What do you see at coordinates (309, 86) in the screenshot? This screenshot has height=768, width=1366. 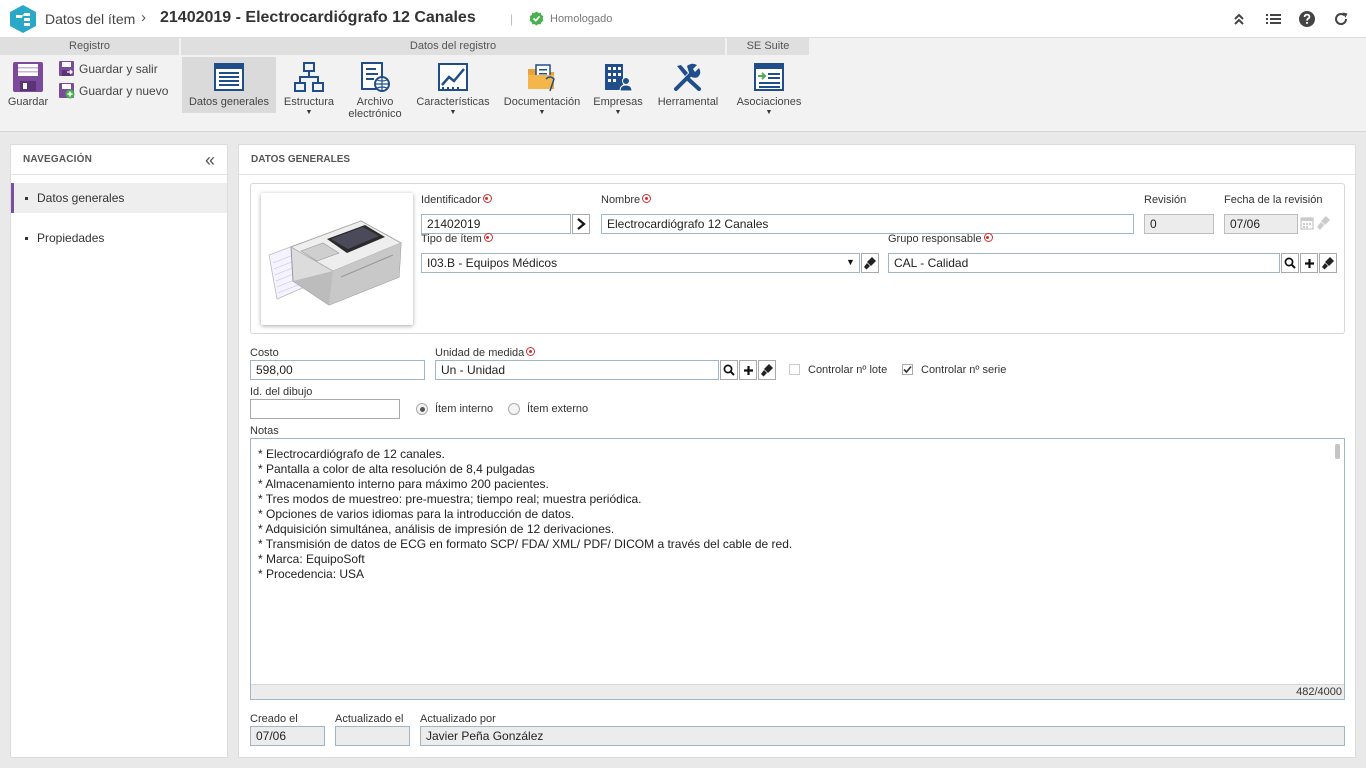 I see `structure-button: Estructura ▼` at bounding box center [309, 86].